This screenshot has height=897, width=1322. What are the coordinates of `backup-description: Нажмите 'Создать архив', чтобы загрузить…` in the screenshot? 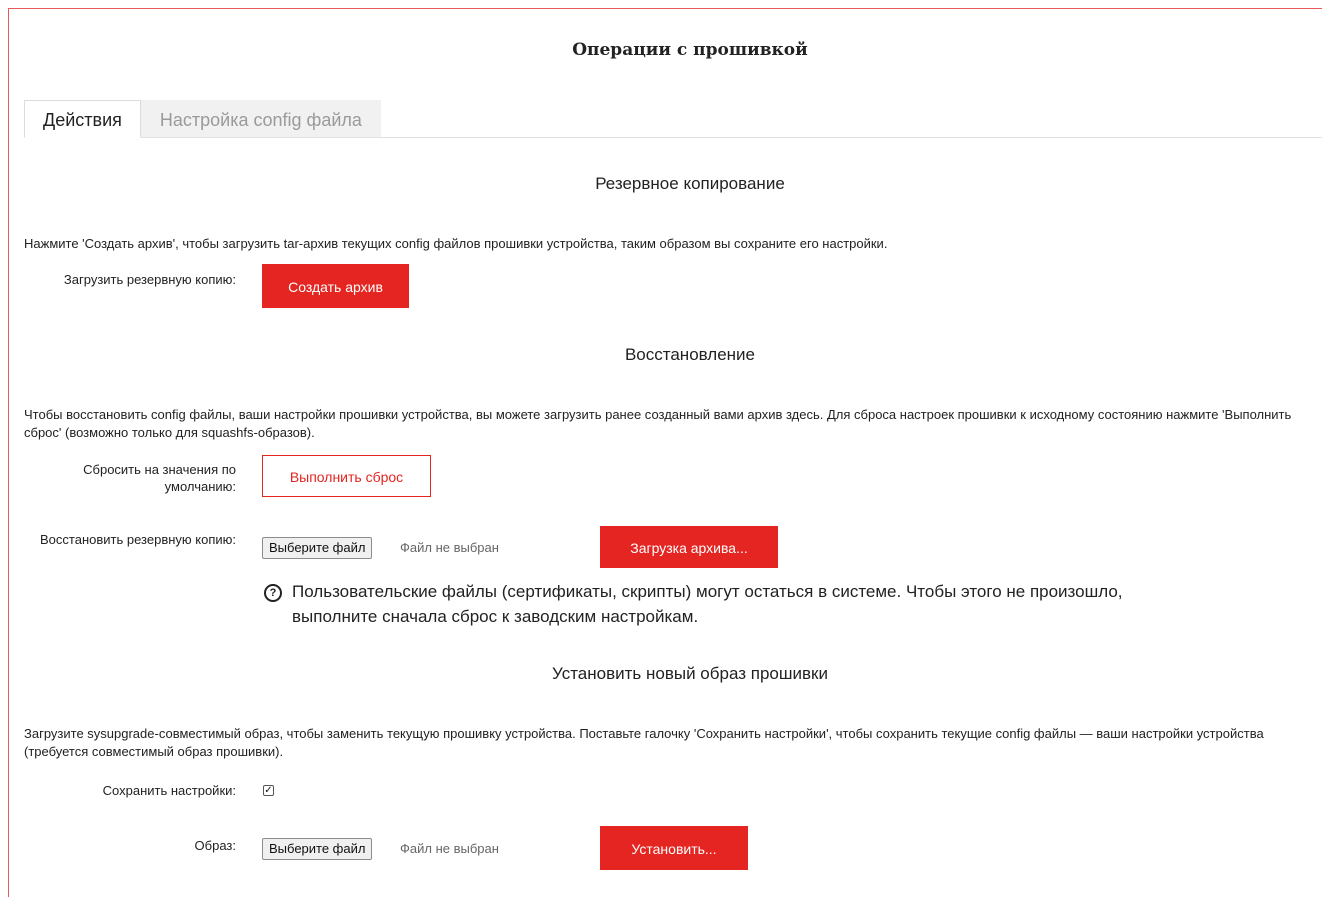 It's located at (456, 243).